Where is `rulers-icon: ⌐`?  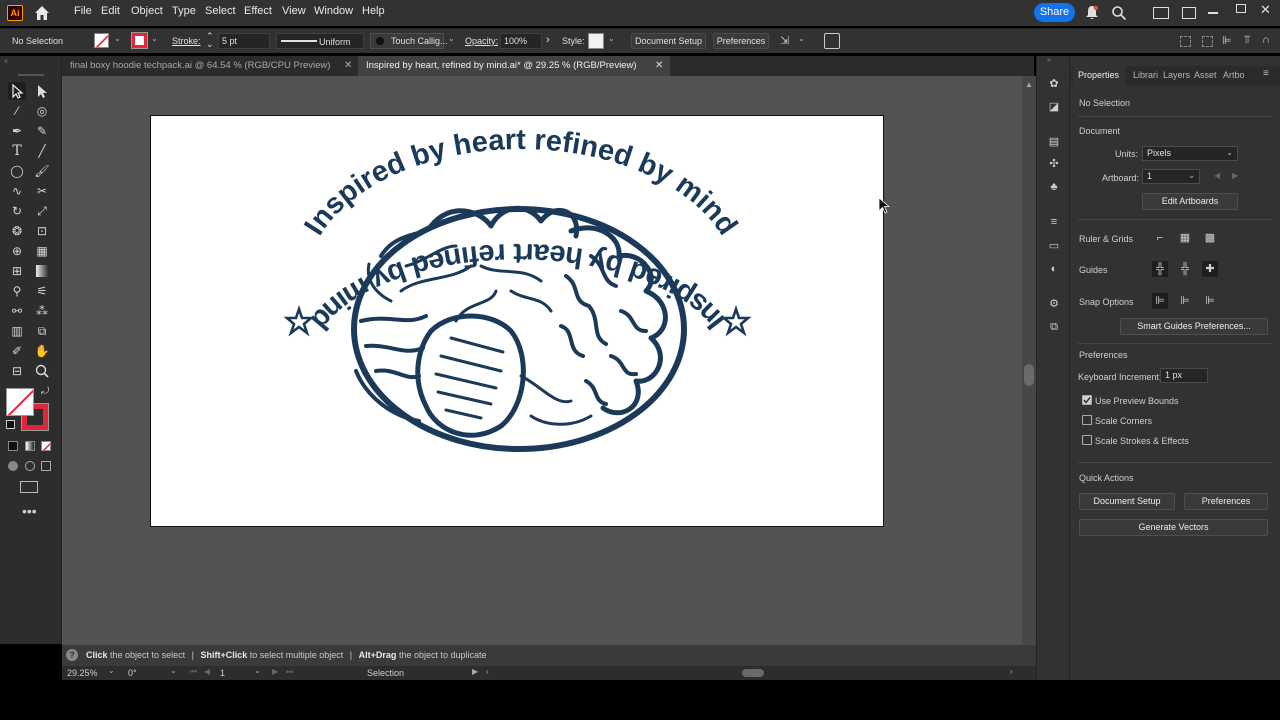
rulers-icon: ⌐ is located at coordinates (1160, 238).